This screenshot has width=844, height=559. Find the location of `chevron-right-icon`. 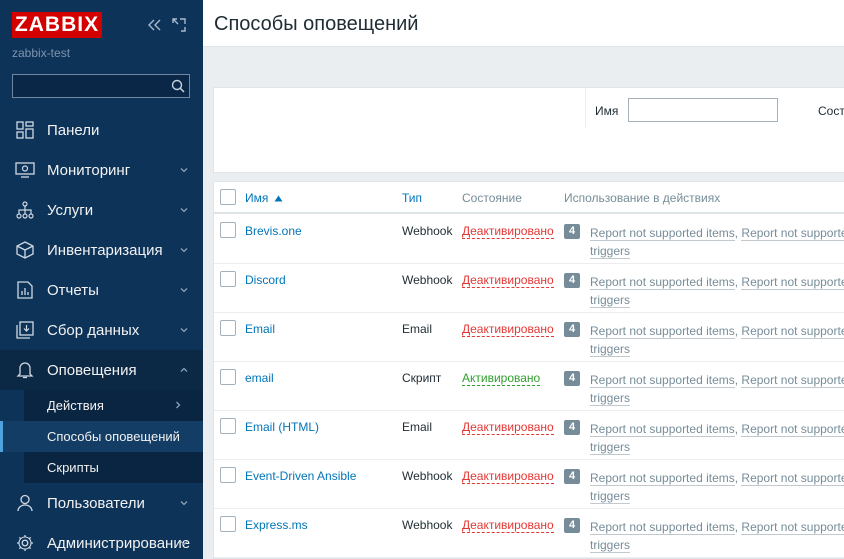

chevron-right-icon is located at coordinates (178, 405).